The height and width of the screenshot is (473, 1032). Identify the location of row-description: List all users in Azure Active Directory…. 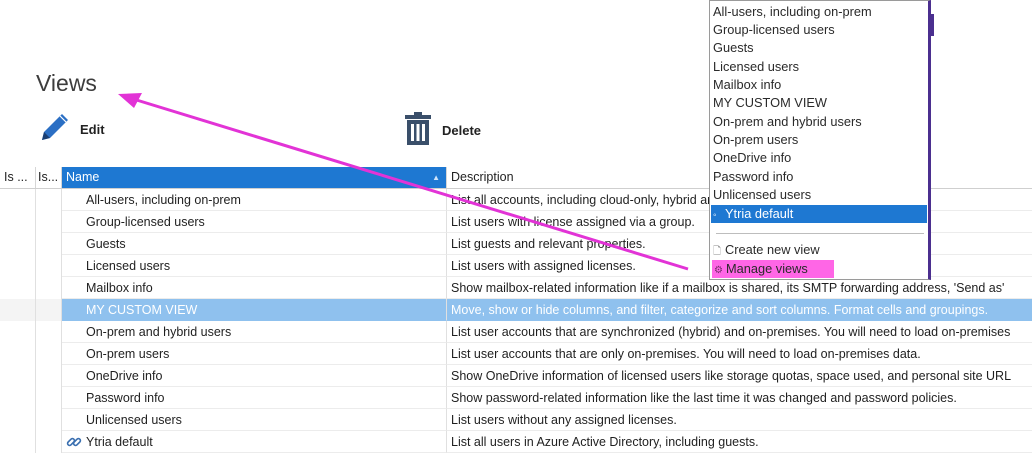
(739, 442).